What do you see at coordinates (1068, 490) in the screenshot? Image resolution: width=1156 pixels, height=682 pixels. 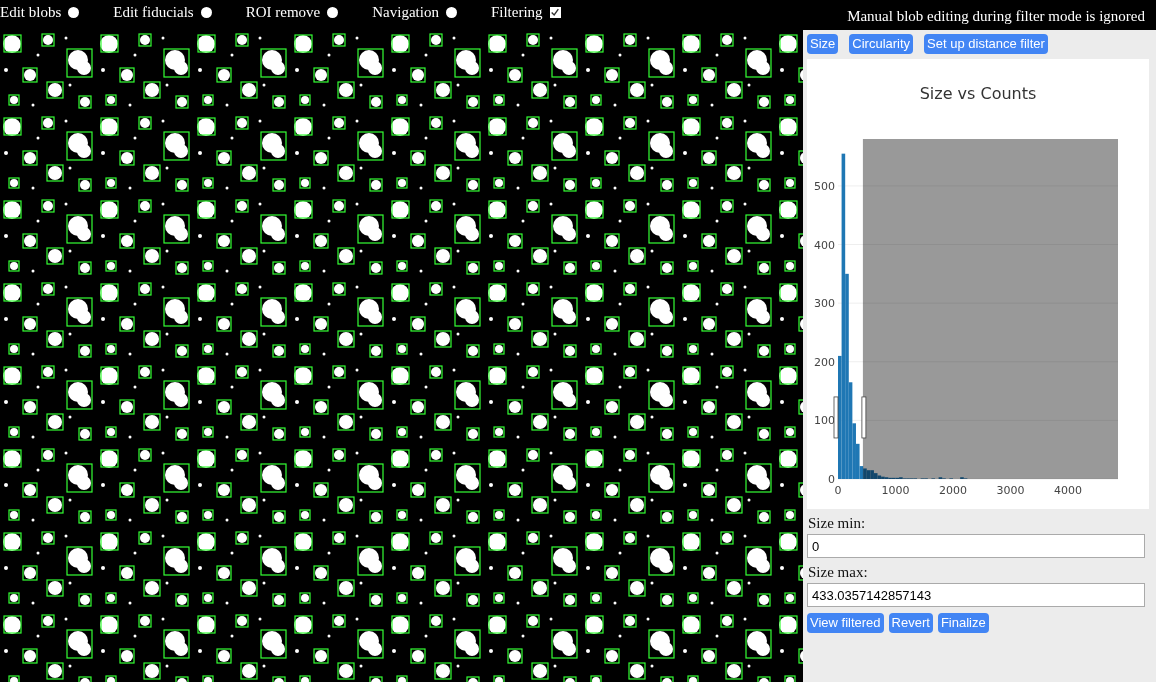 I see `x-tick-label: 4000` at bounding box center [1068, 490].